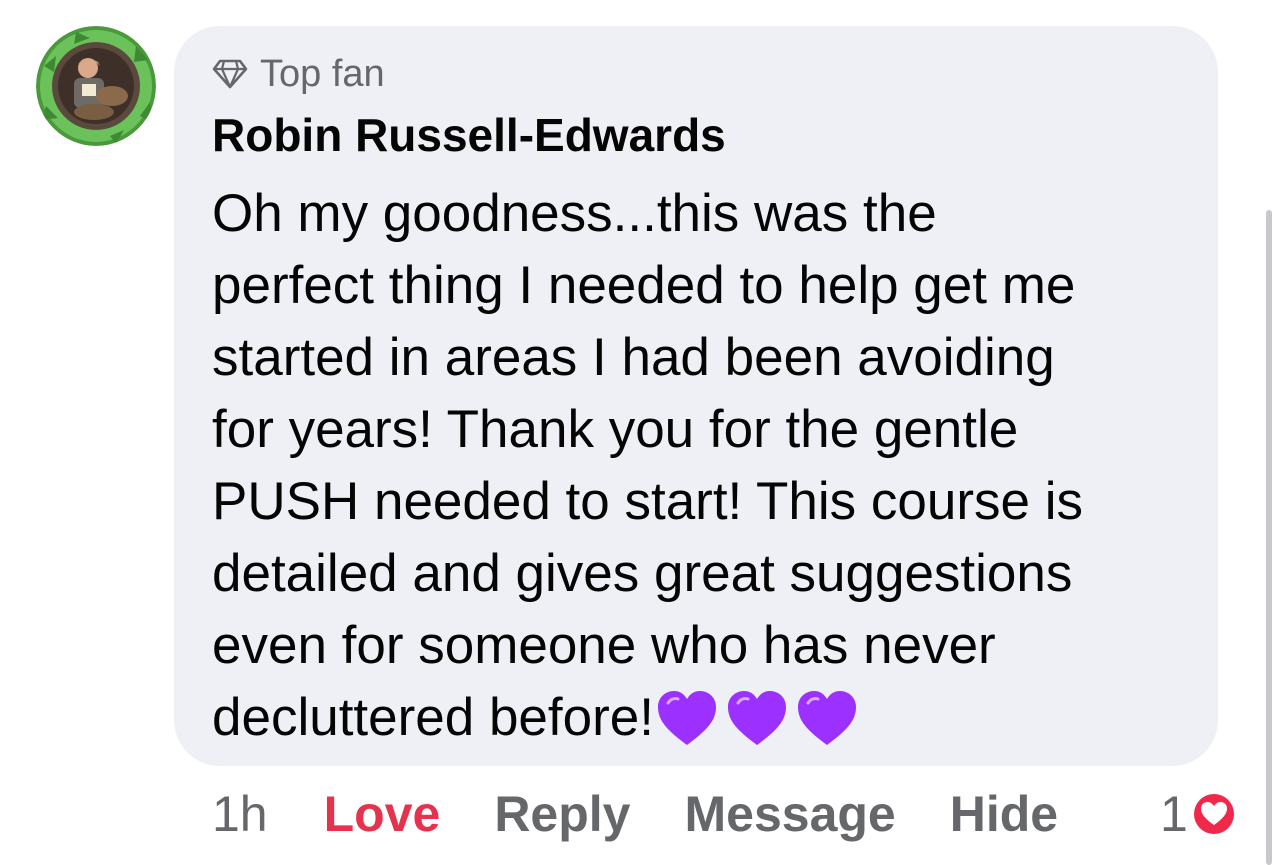 This screenshot has height=865, width=1284. I want to click on emoji-group, so click(761, 718).